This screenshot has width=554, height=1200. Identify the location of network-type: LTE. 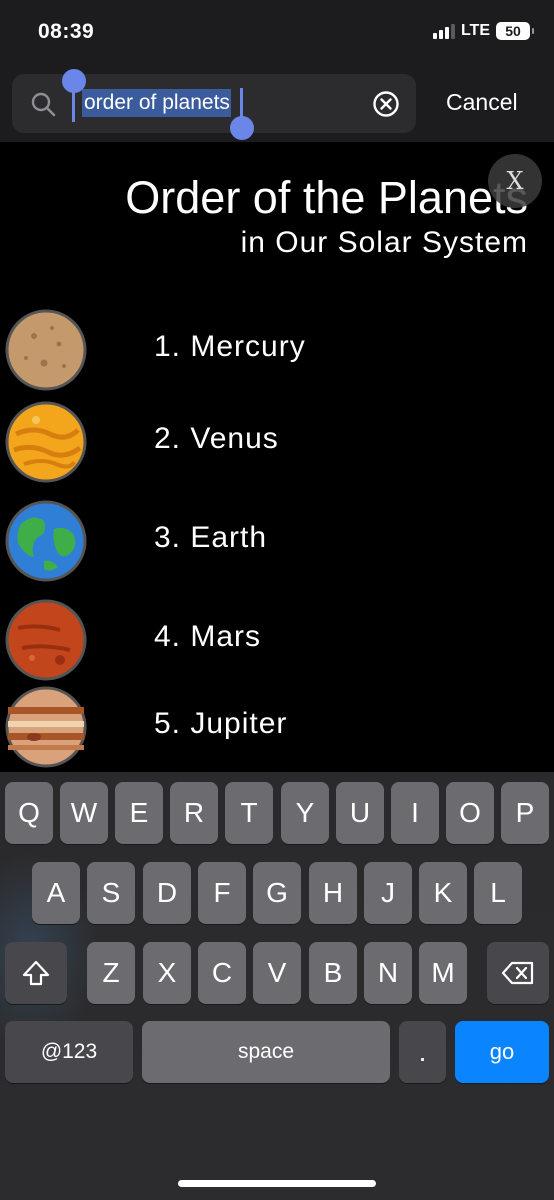
(475, 30).